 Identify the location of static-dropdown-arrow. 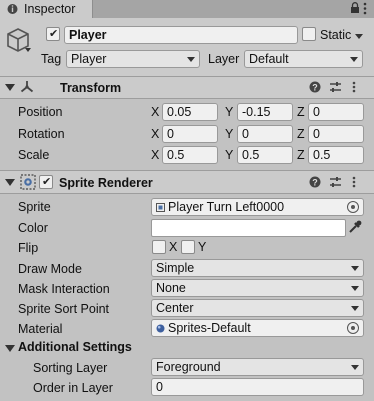
(359, 36).